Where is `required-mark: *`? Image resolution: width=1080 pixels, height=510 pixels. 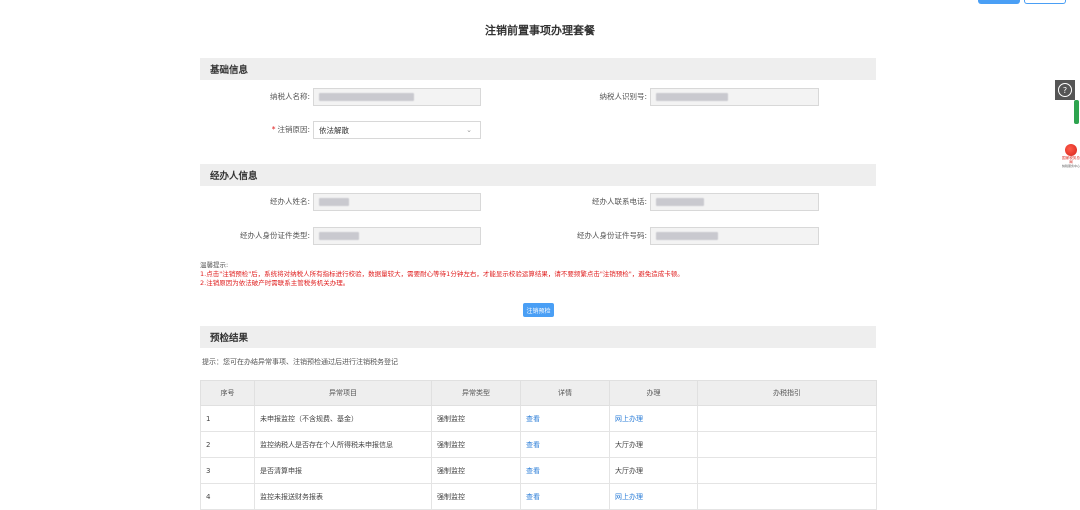 required-mark: * is located at coordinates (273, 129).